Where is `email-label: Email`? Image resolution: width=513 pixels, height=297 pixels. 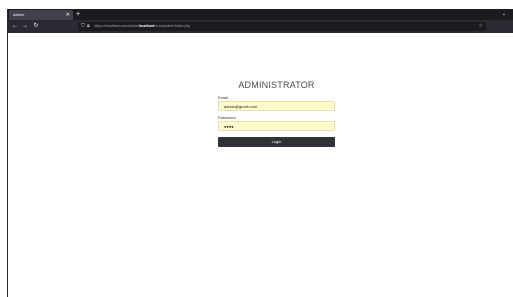 email-label: Email is located at coordinates (223, 97).